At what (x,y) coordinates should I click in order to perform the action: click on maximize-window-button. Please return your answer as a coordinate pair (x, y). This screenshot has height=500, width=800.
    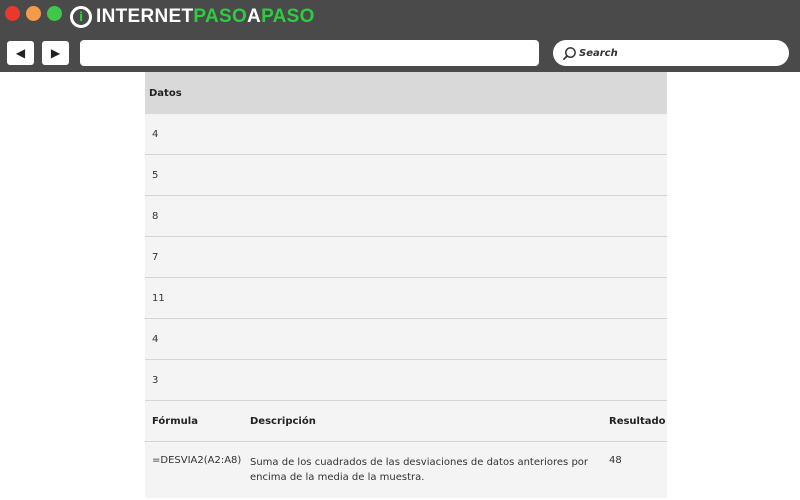
    Looking at the image, I should click on (54, 13).